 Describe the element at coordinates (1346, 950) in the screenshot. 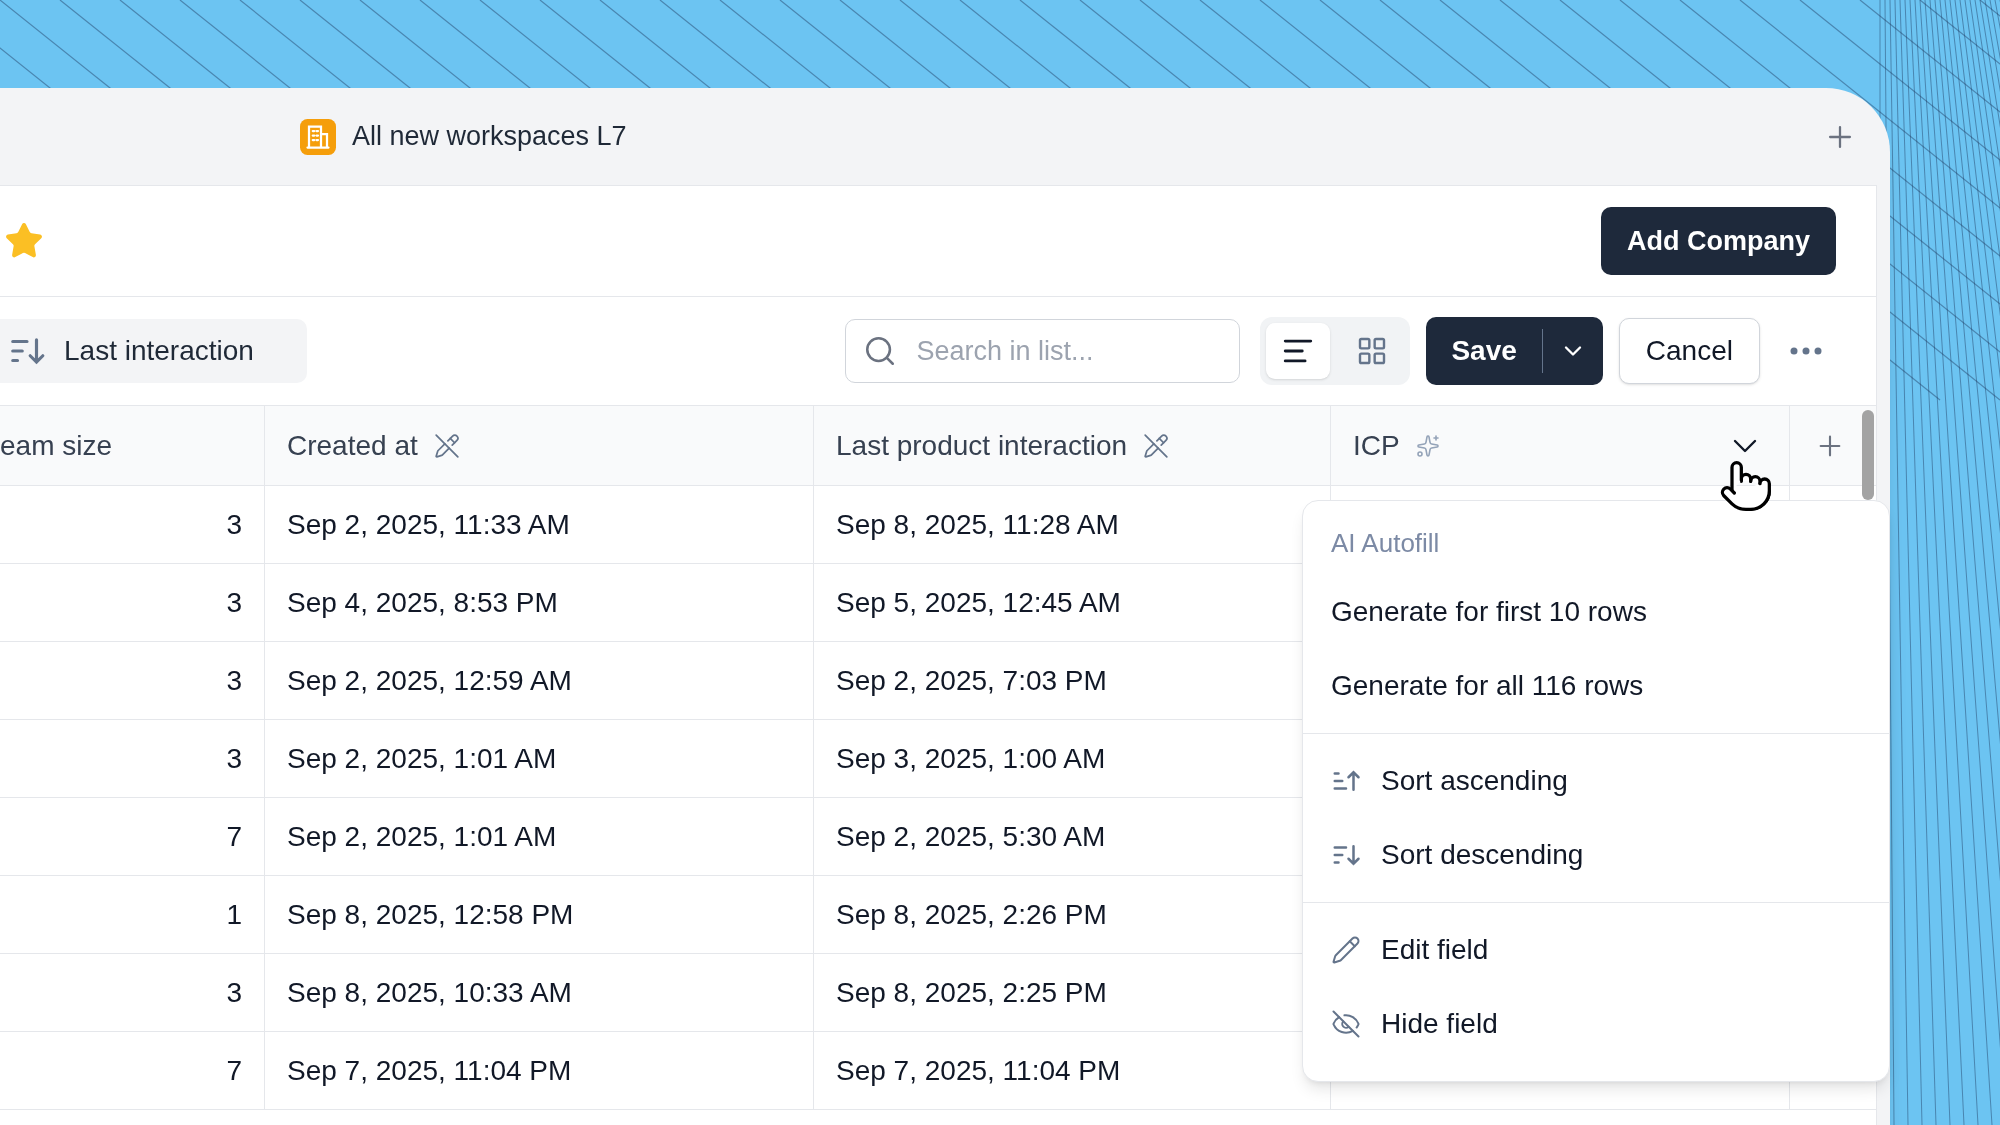

I see `pencil-icon` at that location.